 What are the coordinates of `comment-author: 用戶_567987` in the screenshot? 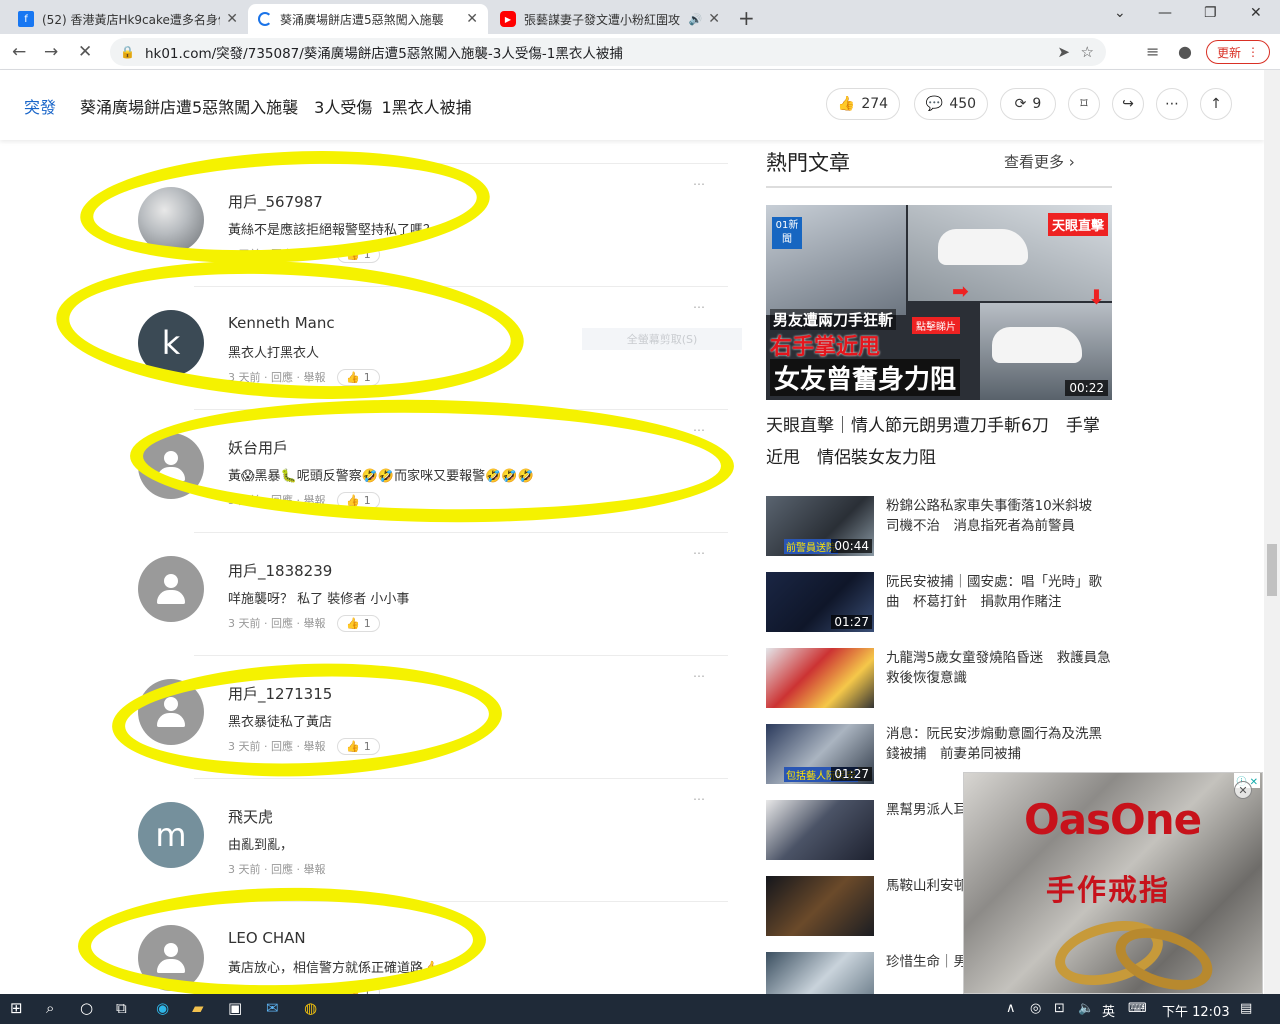 It's located at (275, 201).